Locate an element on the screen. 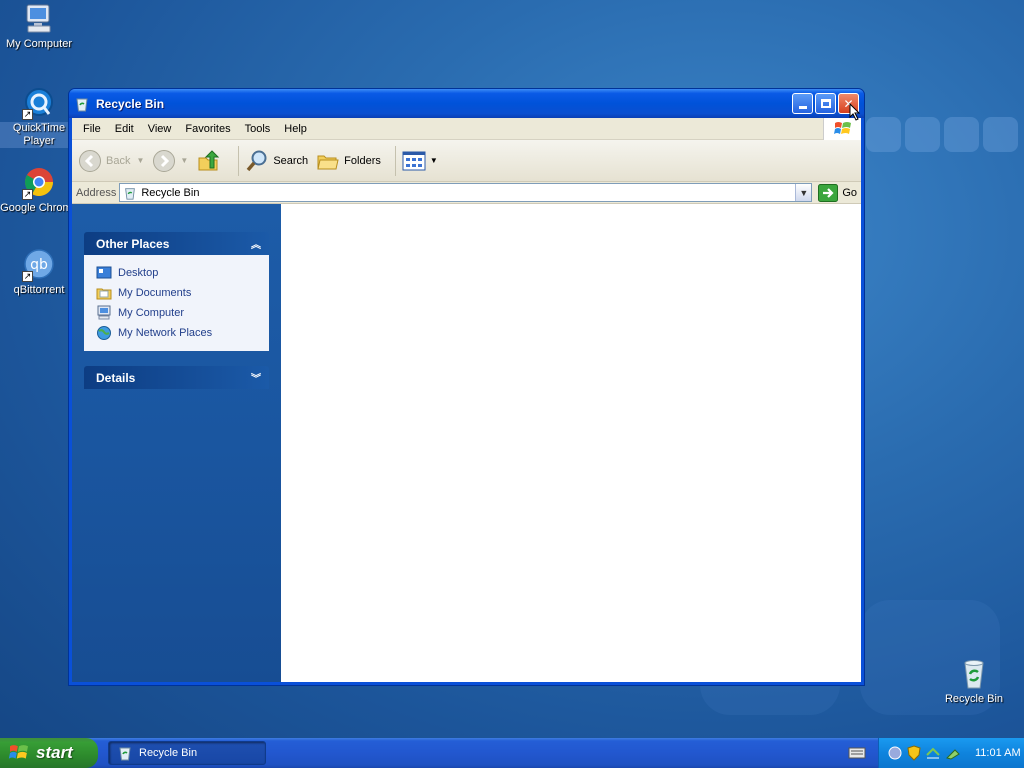 This screenshot has height=768, width=1024. desktop-icon is located at coordinates (104, 272).